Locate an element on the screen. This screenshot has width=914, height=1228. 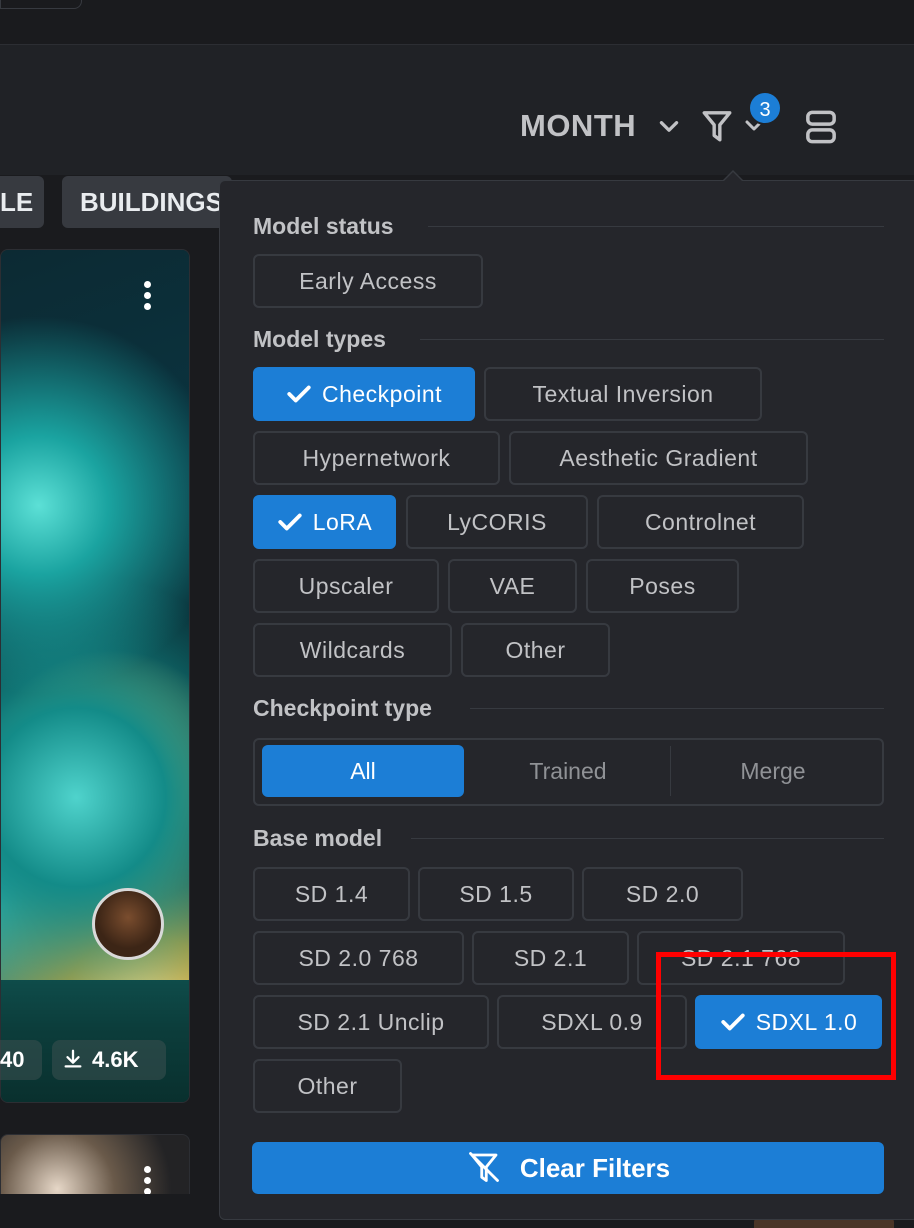
chip-label: Poses is located at coordinates (662, 586).